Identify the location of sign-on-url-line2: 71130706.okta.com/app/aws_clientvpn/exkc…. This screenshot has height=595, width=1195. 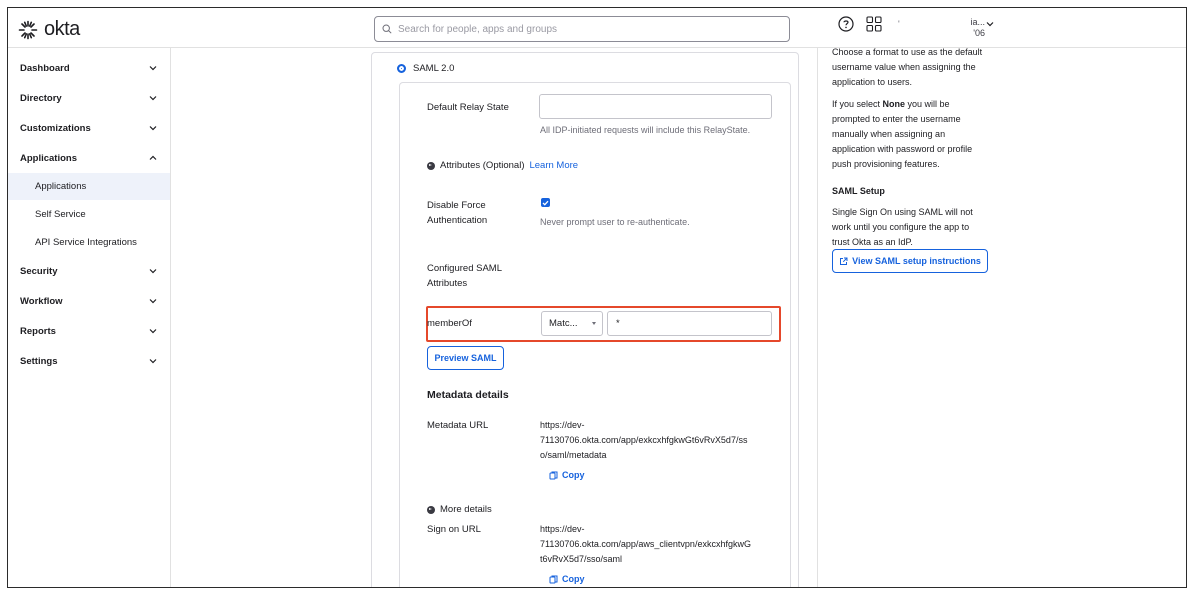
(645, 544).